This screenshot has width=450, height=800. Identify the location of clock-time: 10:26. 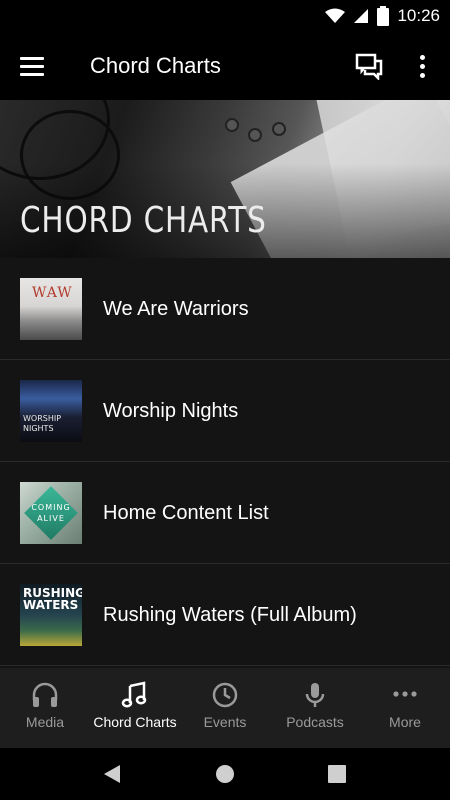
(418, 15).